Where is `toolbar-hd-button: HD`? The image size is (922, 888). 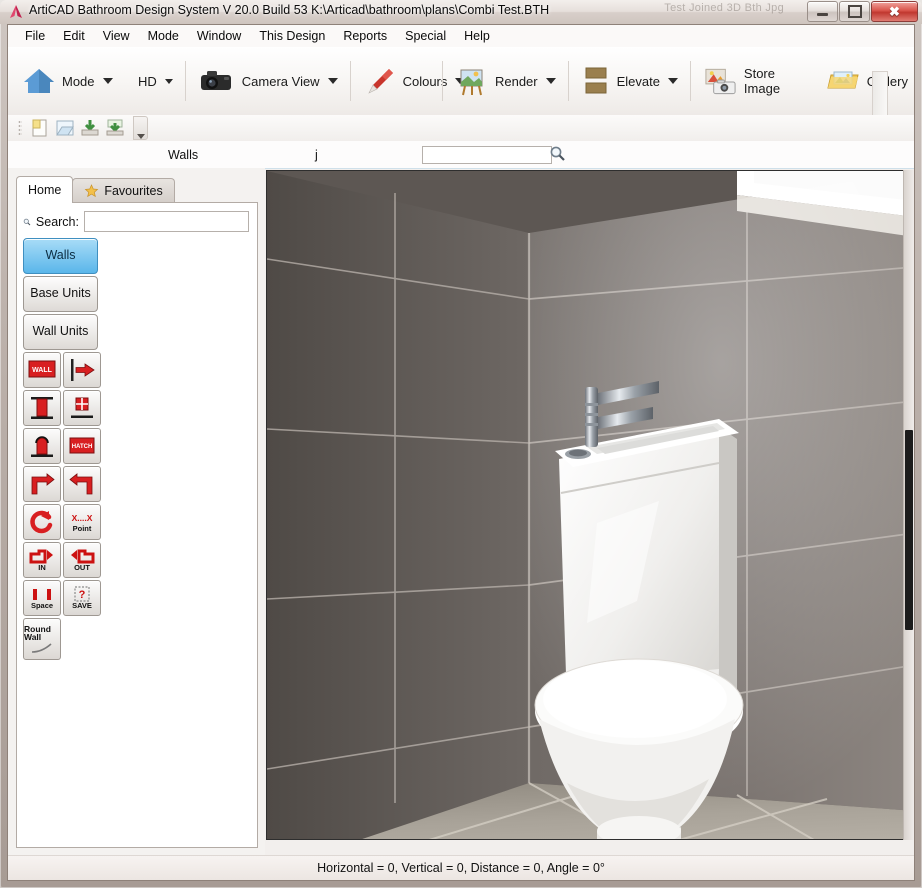 toolbar-hd-button: HD is located at coordinates (155, 81).